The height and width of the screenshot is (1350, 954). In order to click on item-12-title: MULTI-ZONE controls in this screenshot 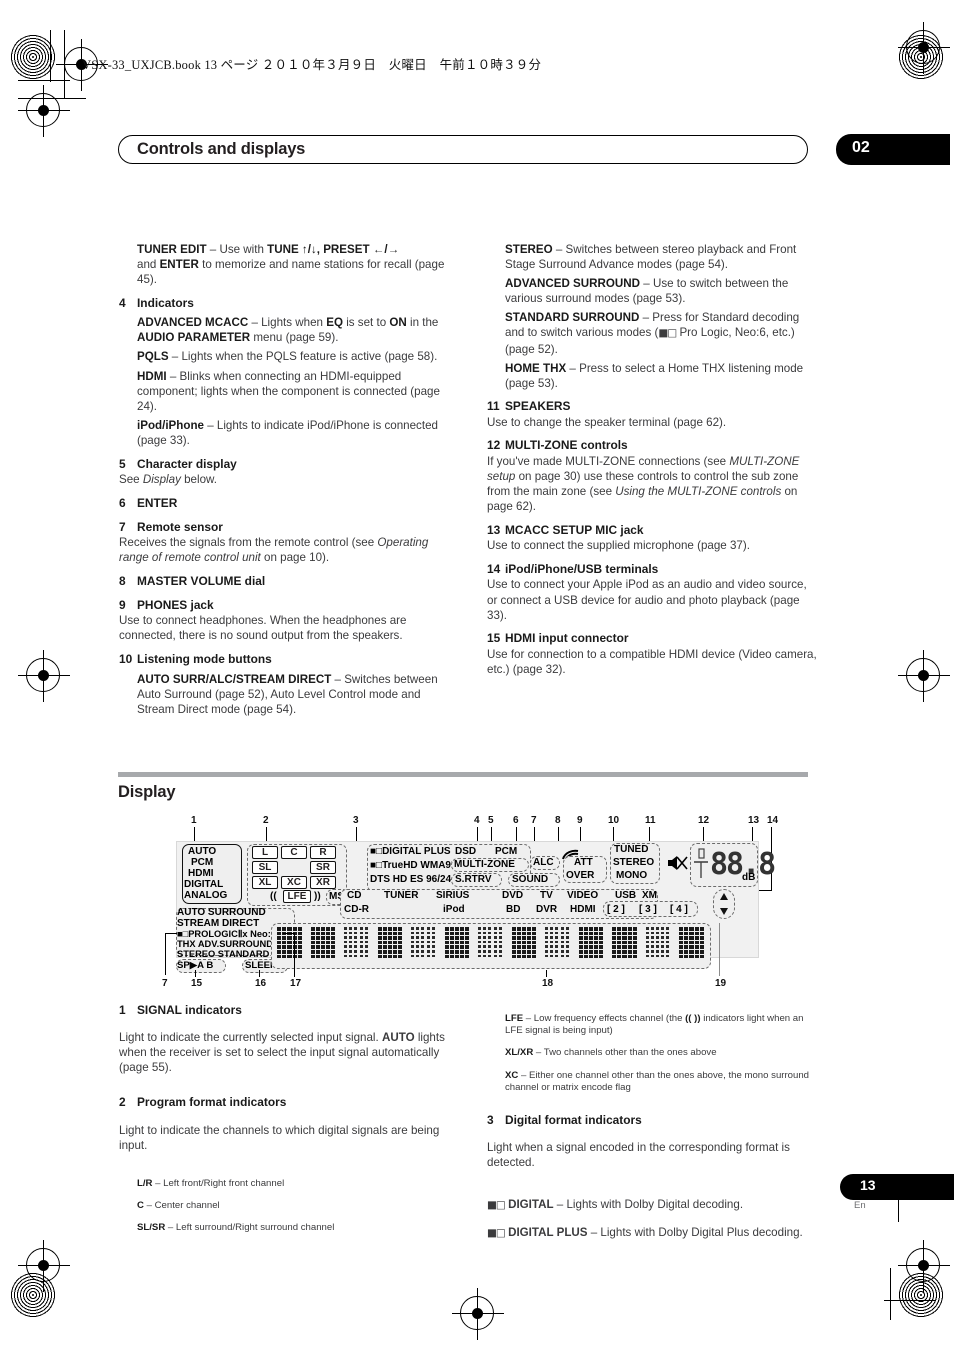, I will do `click(566, 445)`.